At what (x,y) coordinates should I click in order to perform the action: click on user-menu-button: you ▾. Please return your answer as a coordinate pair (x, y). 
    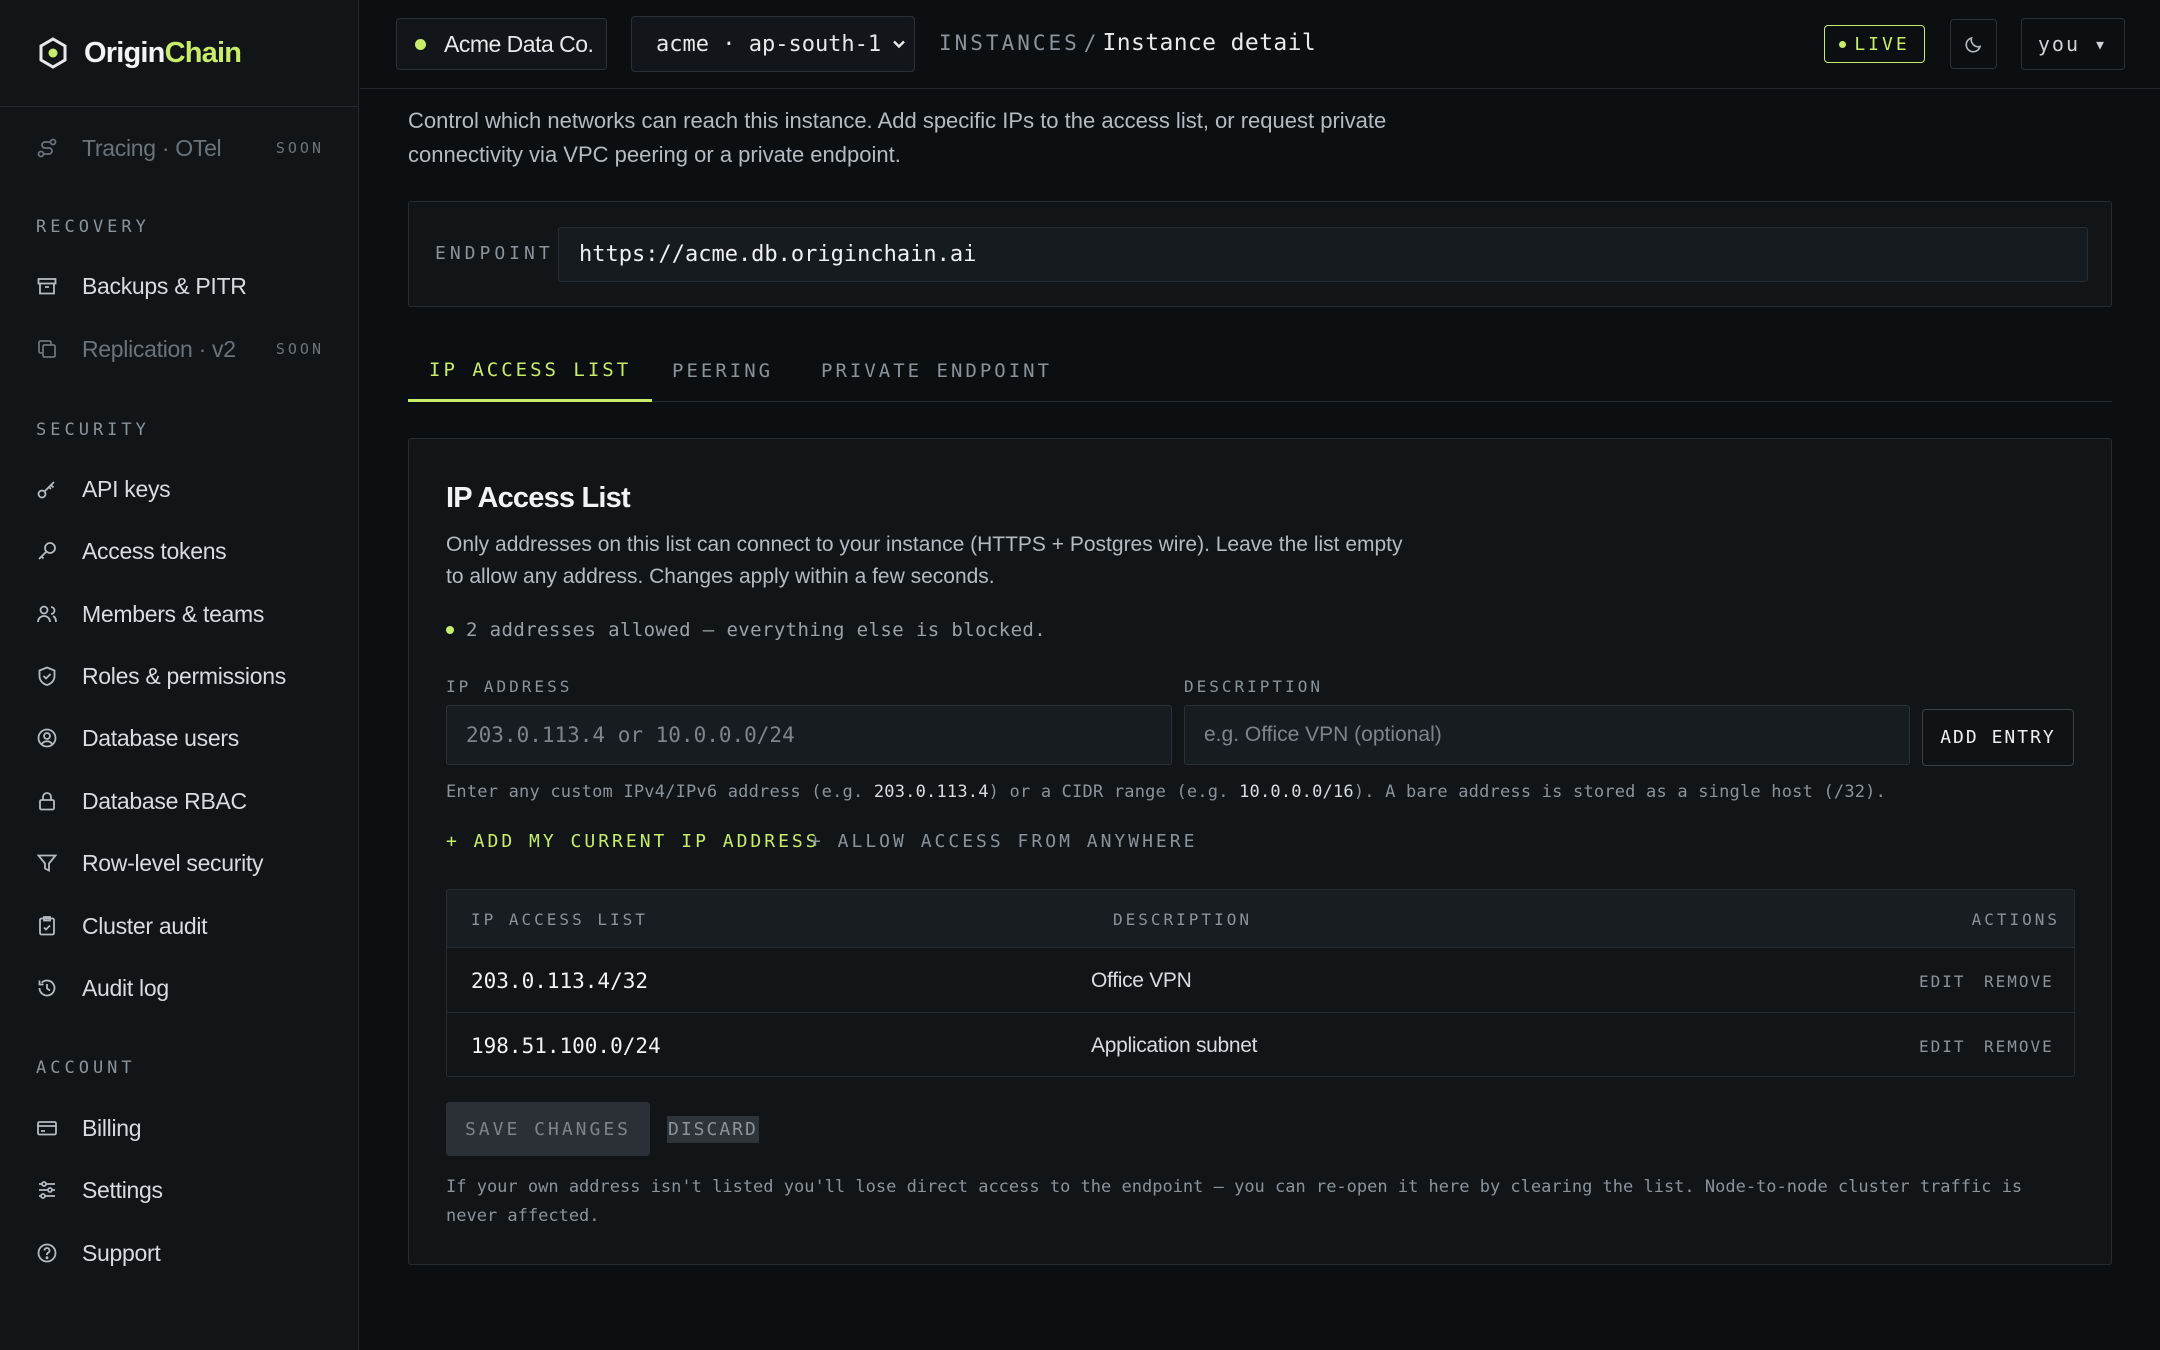
    Looking at the image, I should click on (2073, 44).